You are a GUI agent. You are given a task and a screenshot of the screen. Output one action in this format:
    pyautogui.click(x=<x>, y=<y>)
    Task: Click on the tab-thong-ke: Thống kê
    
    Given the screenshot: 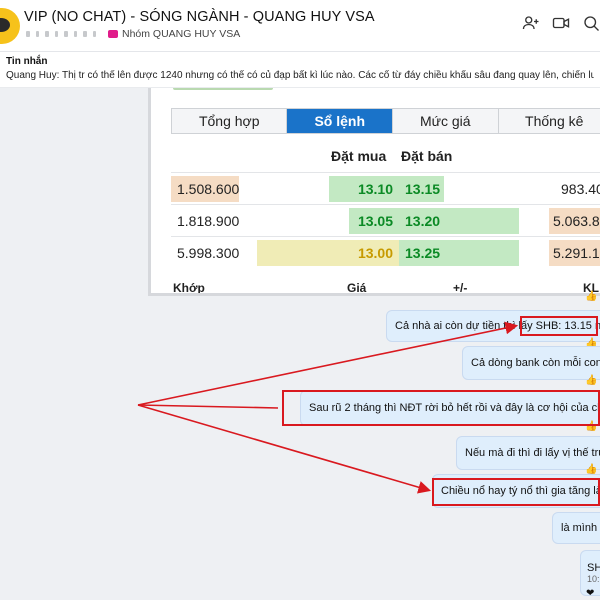 What is the action you would take?
    pyautogui.click(x=549, y=121)
    